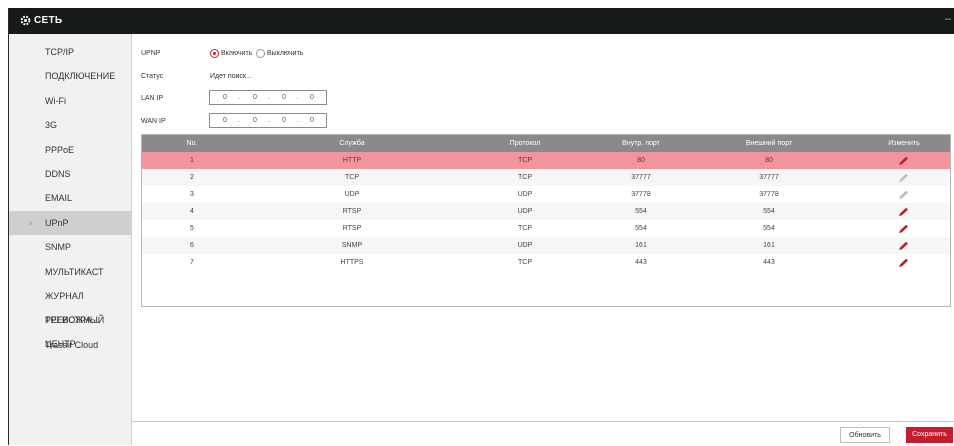 The width and height of the screenshot is (954, 446). What do you see at coordinates (70, 101) in the screenshot?
I see `sidebar-item: Wi-Fi` at bounding box center [70, 101].